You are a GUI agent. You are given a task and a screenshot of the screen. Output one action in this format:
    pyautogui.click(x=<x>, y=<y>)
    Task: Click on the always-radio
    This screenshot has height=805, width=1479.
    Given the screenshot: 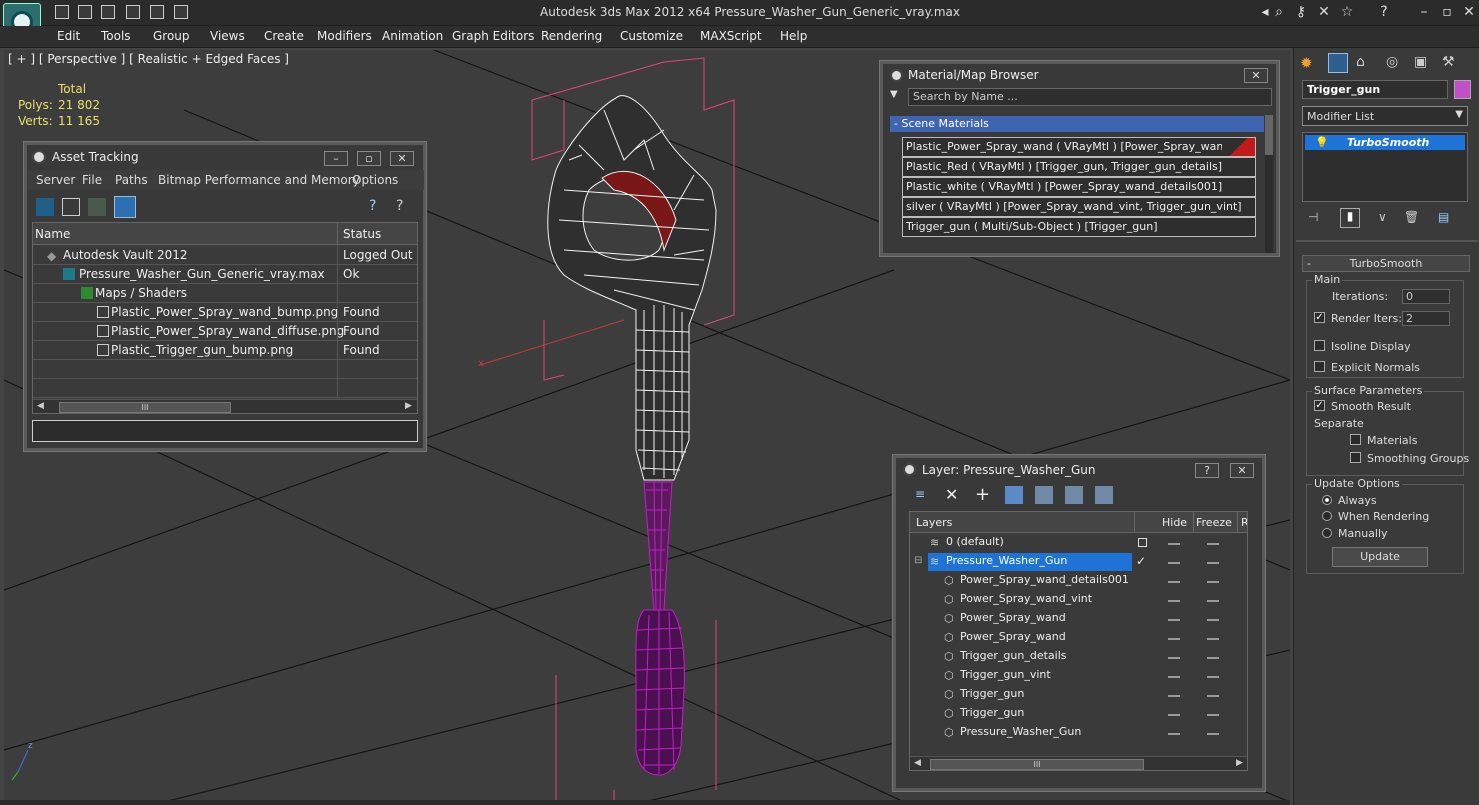 What is the action you would take?
    pyautogui.click(x=1327, y=500)
    